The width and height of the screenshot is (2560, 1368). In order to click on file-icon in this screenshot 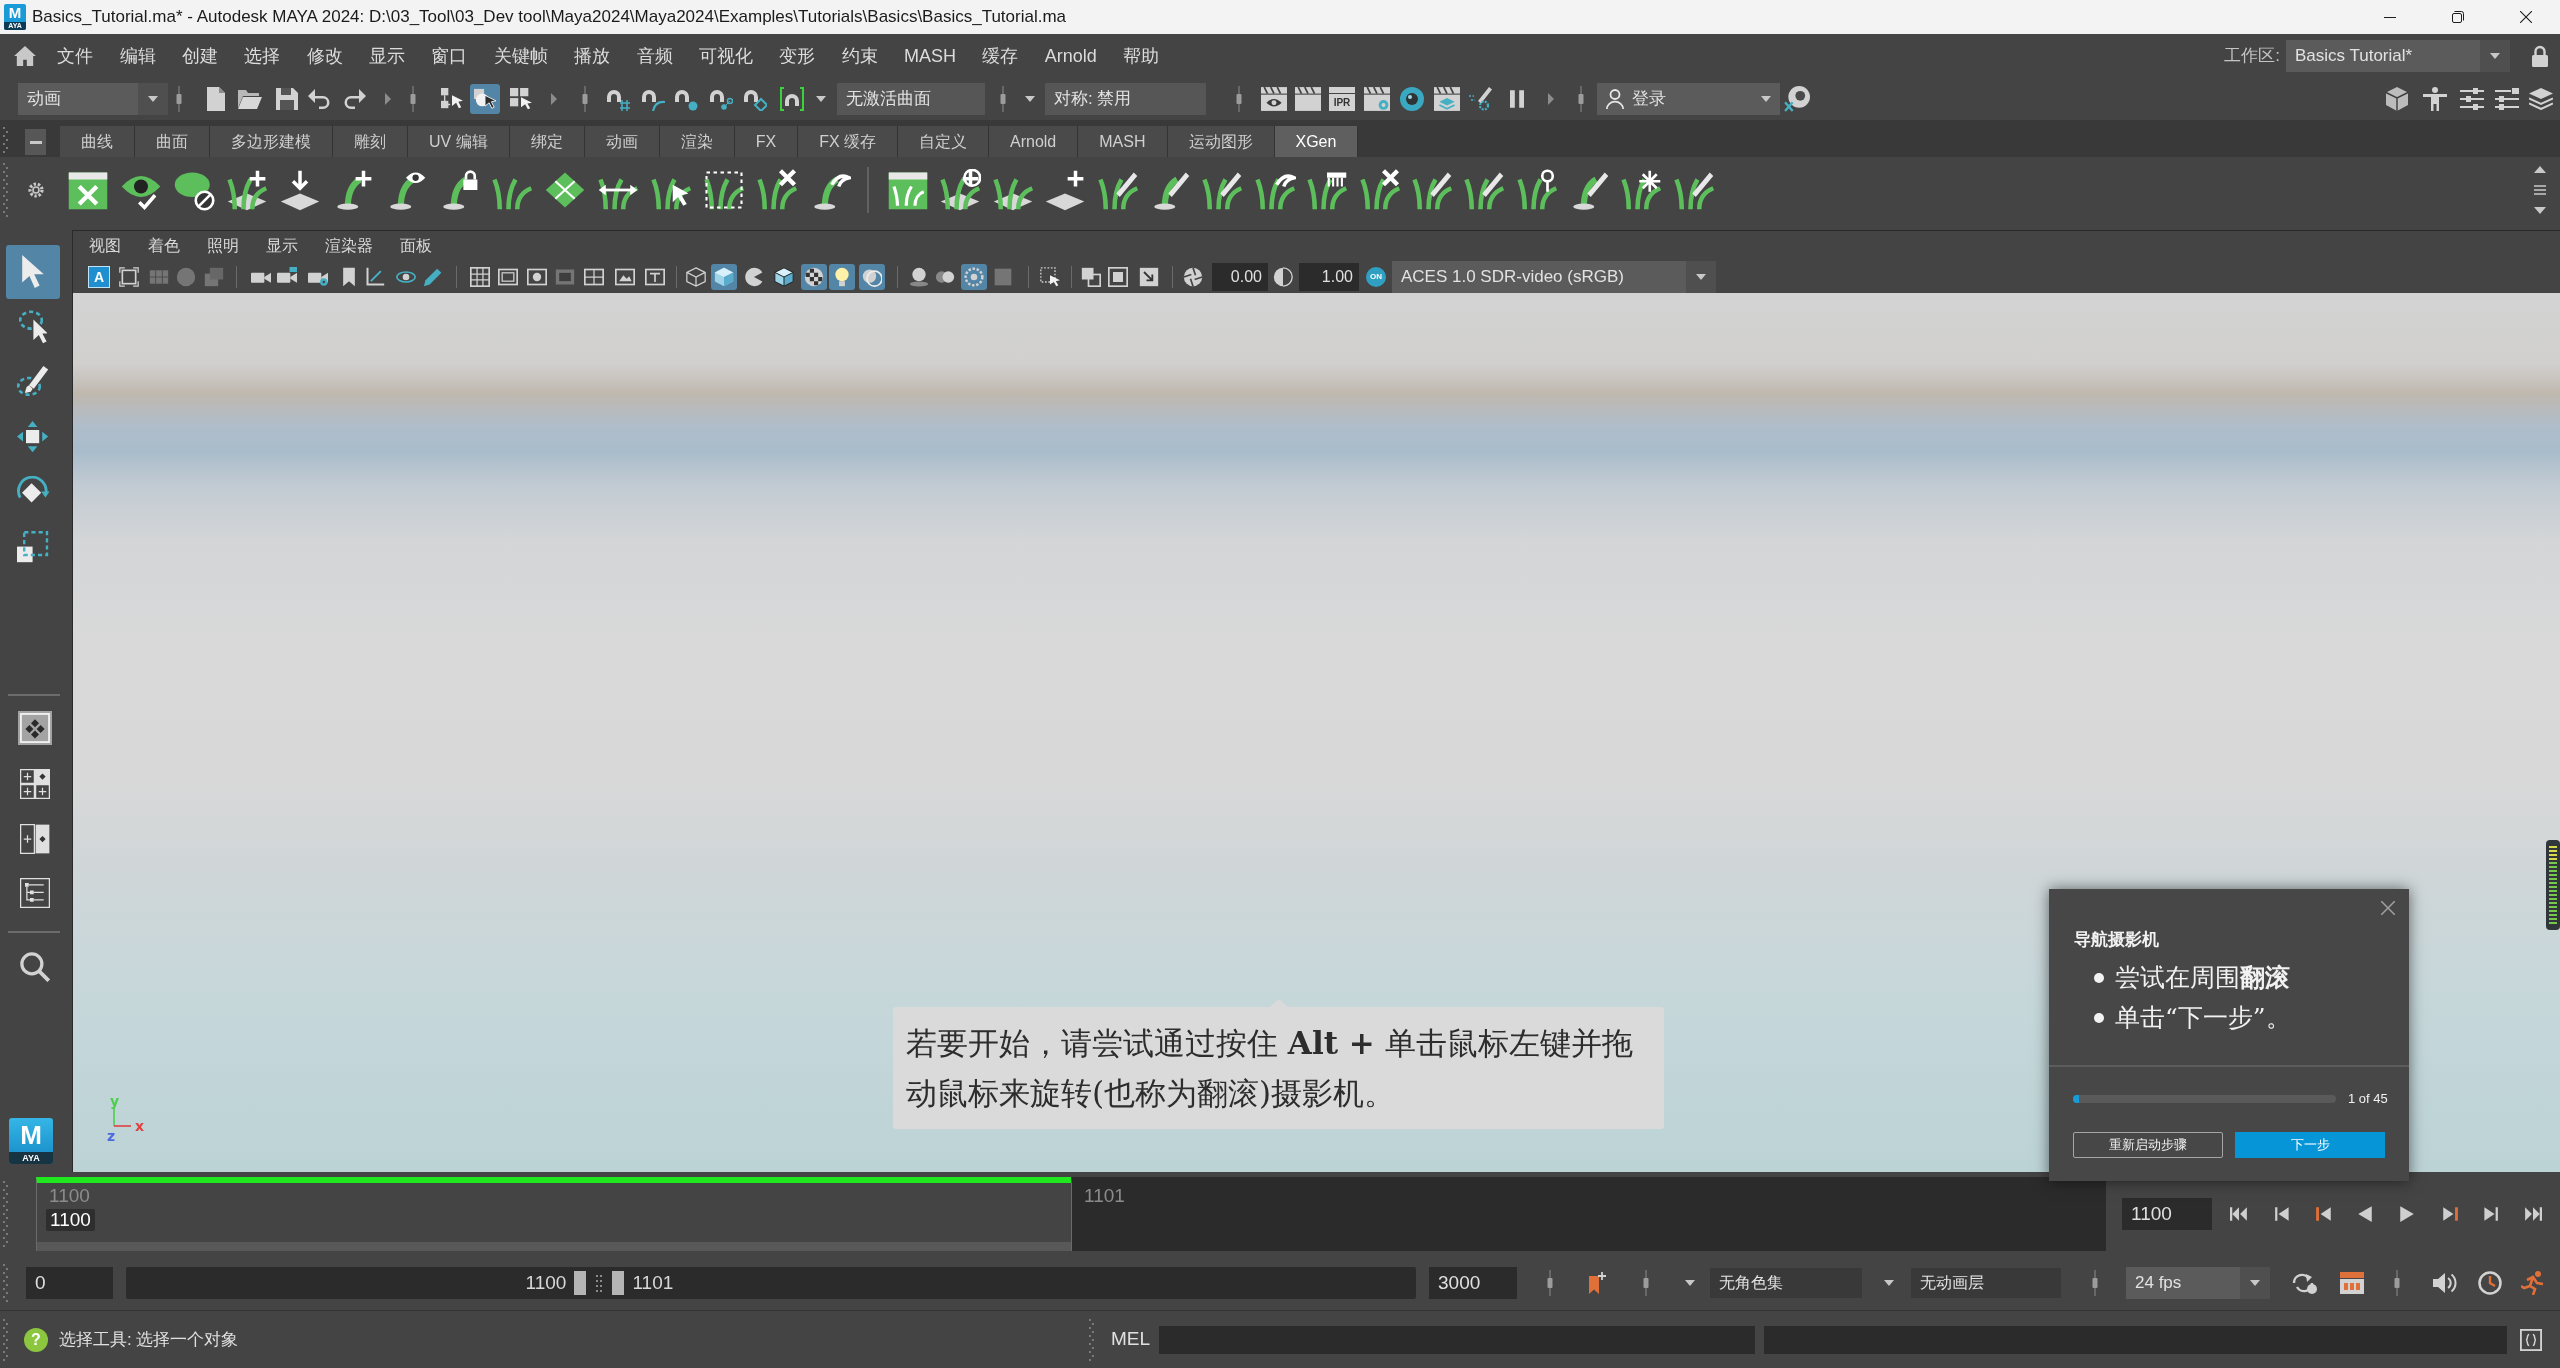, I will do `click(216, 99)`.